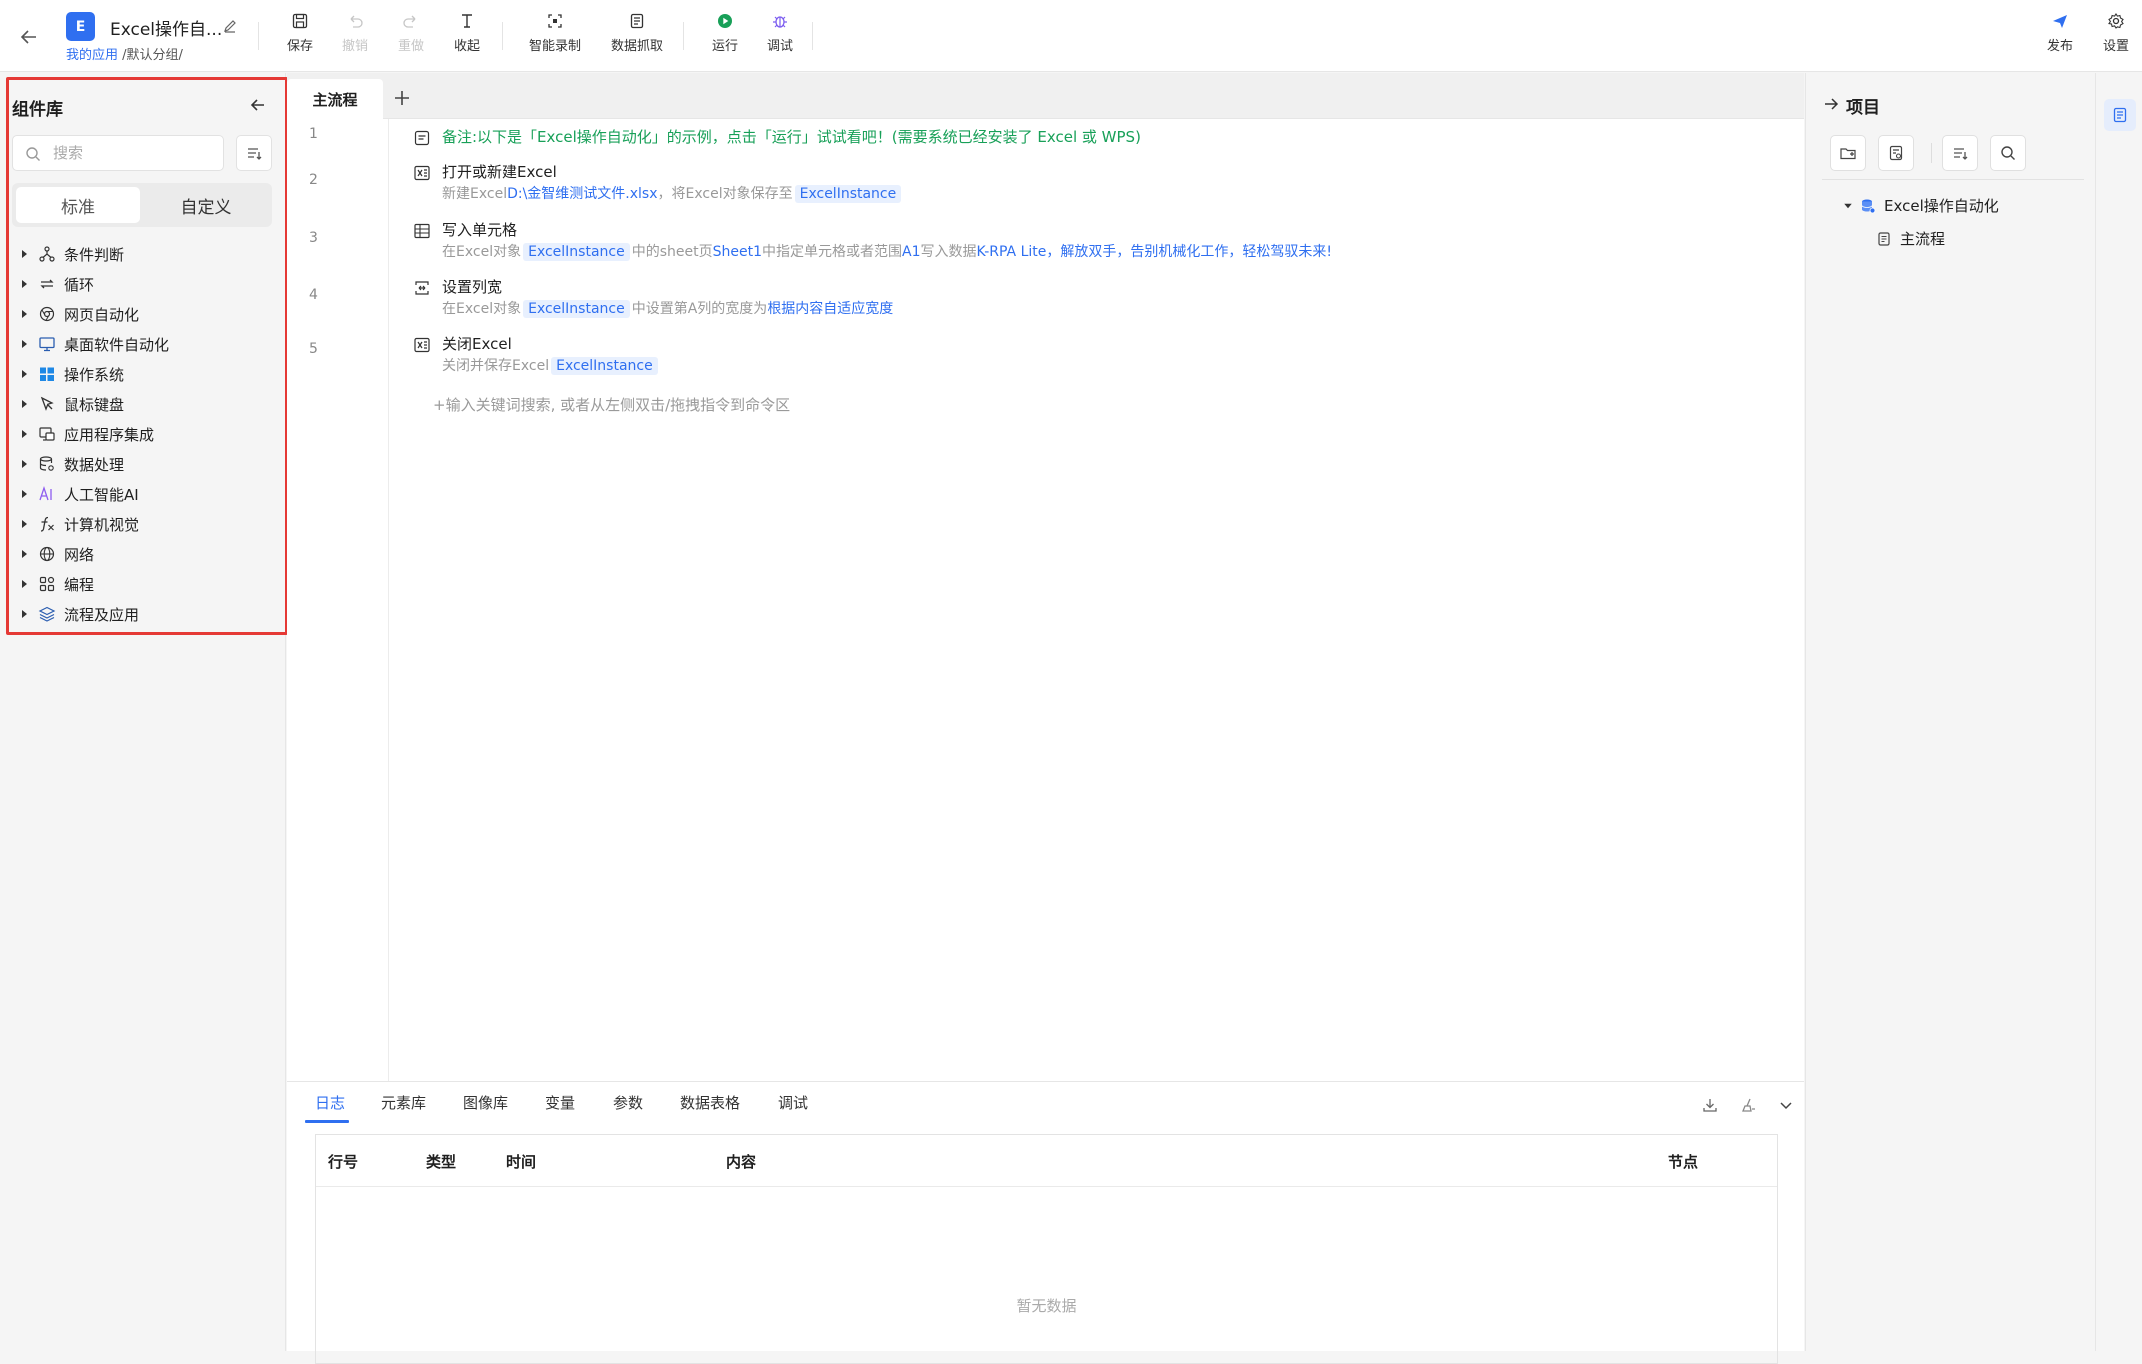 This screenshot has height=1364, width=2142. What do you see at coordinates (1046, 1249) in the screenshot?
I see `log-table: 行号 类型 时间 内容 节点 暂无数据` at bounding box center [1046, 1249].